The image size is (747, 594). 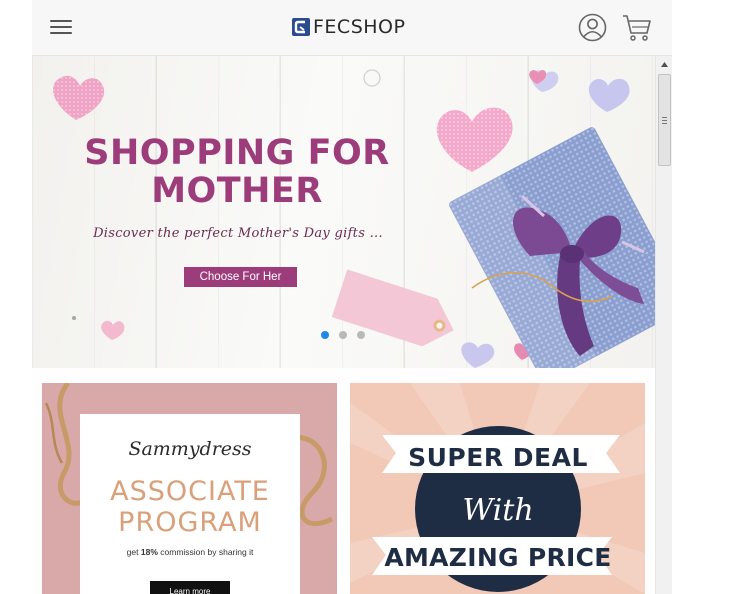 What do you see at coordinates (498, 457) in the screenshot?
I see `super-deal-text: SUPER DEAL` at bounding box center [498, 457].